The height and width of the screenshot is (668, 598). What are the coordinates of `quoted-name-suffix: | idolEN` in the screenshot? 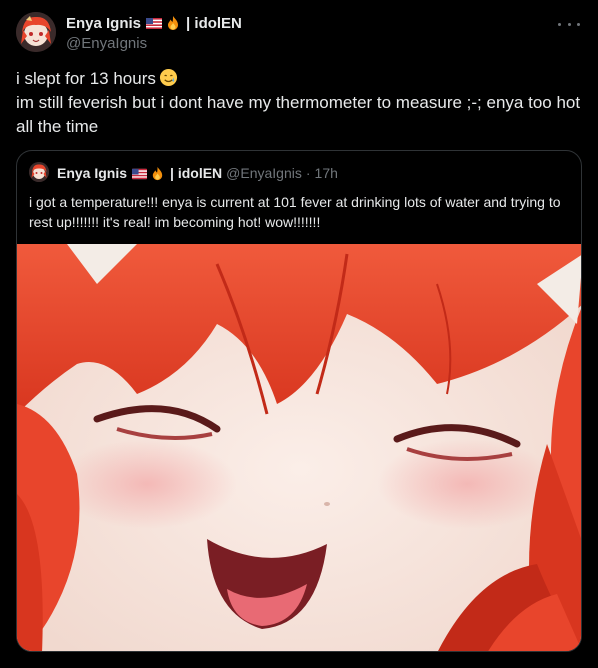 It's located at (196, 173).